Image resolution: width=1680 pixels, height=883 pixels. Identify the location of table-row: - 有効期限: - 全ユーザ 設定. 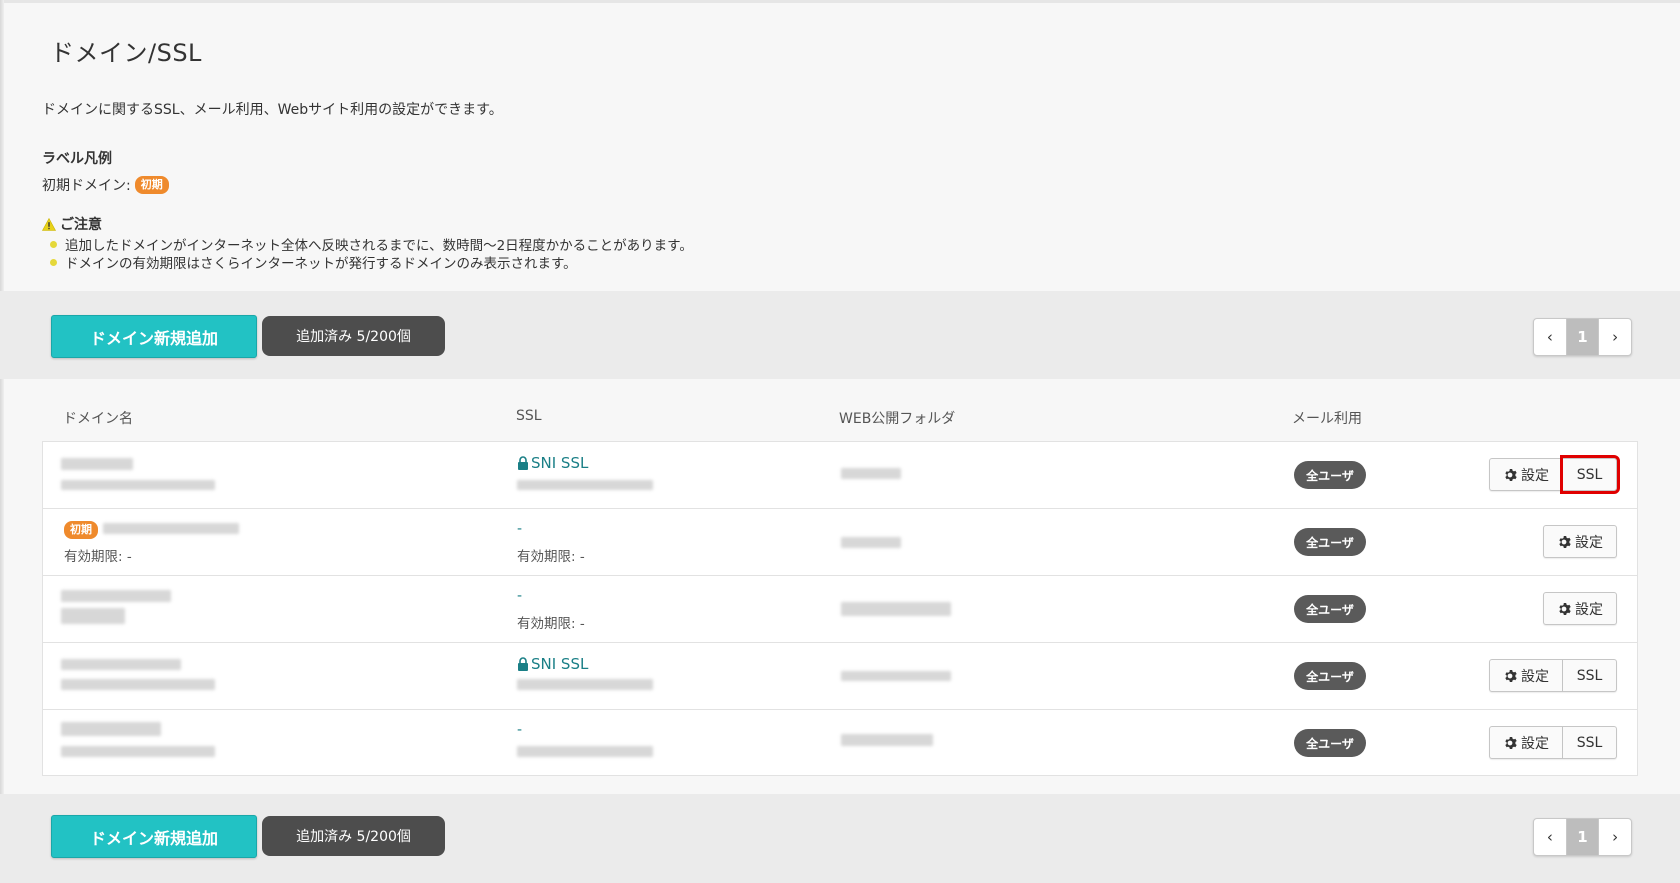
(840, 609).